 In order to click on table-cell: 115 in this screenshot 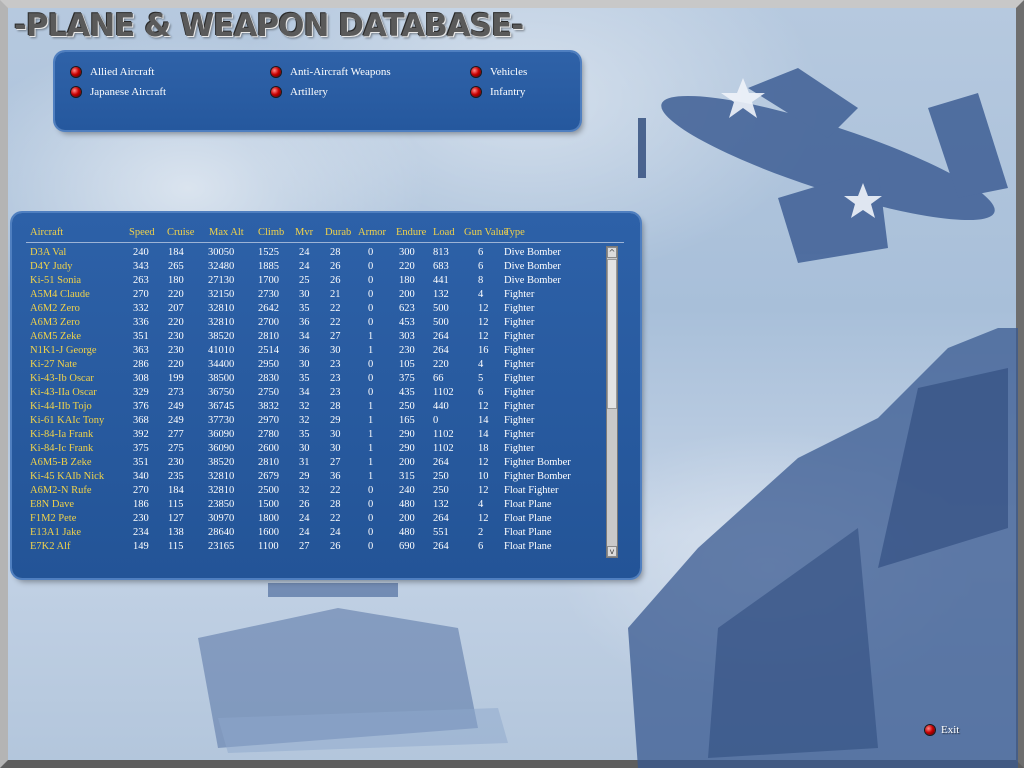, I will do `click(176, 504)`.